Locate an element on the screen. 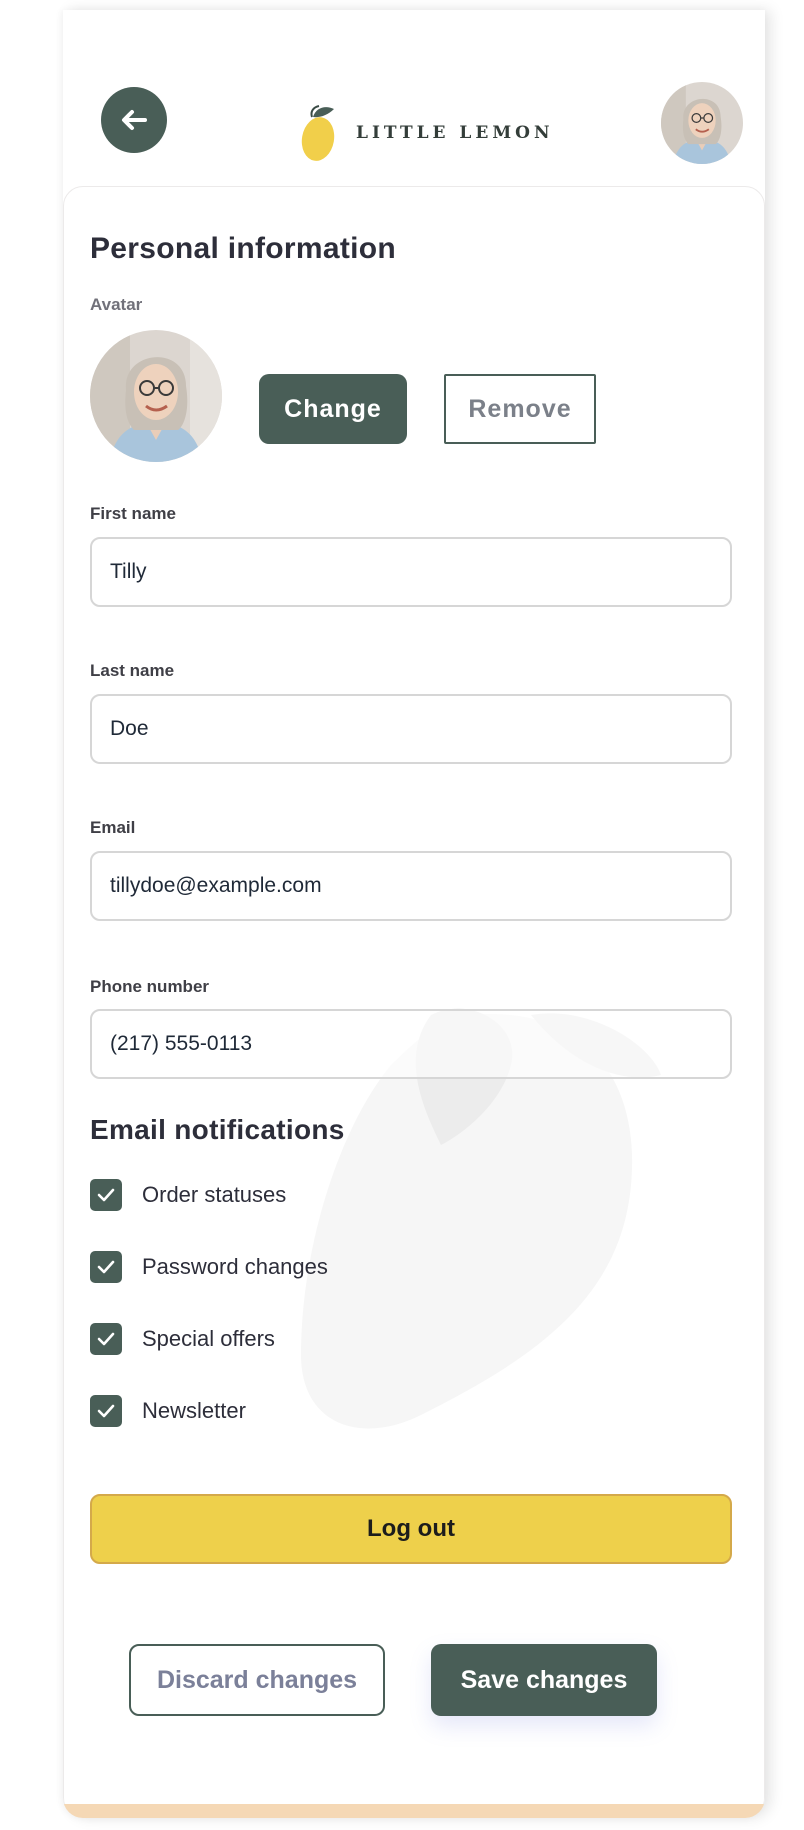 This screenshot has width=804, height=1830. personal-info-title: Personal information is located at coordinates (243, 248).